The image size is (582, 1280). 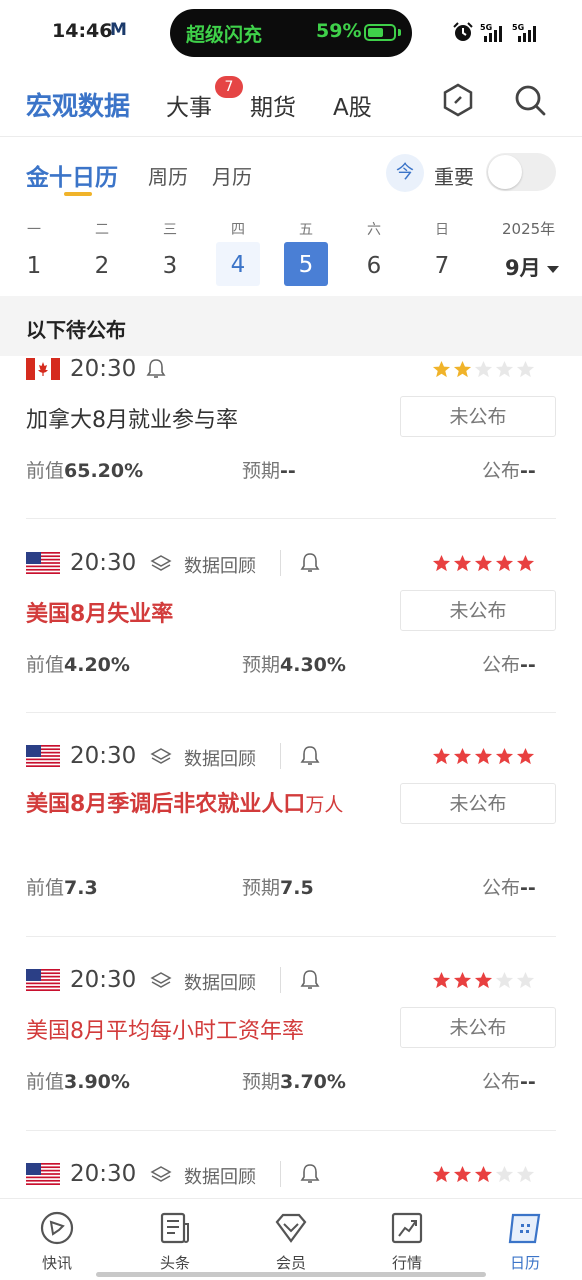 I want to click on nav-market: 行情, so click(x=407, y=1241).